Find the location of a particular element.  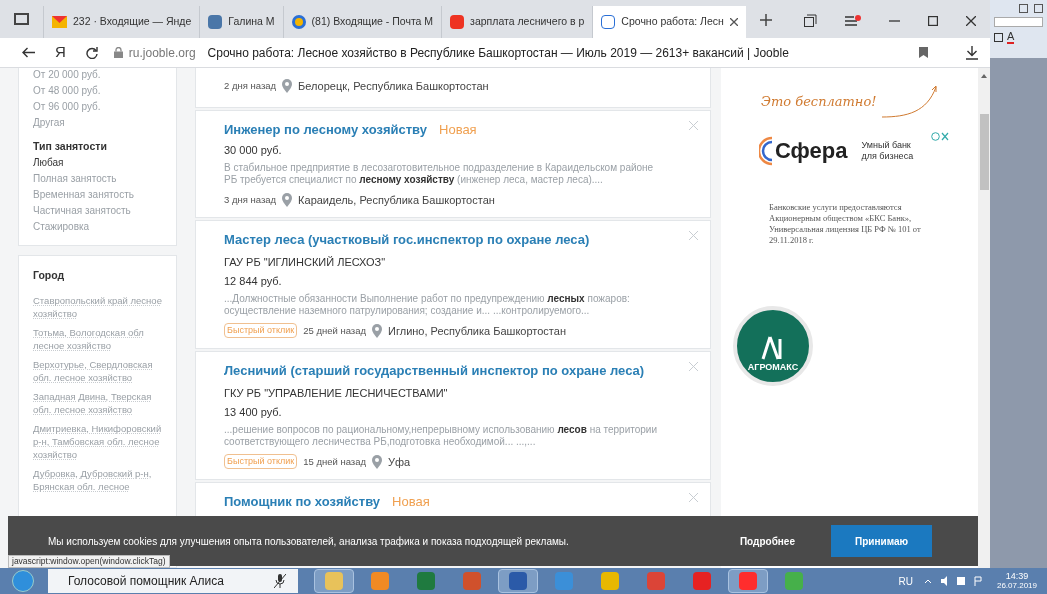

search-field: Голосовой помощник Алиса is located at coordinates (173, 581).